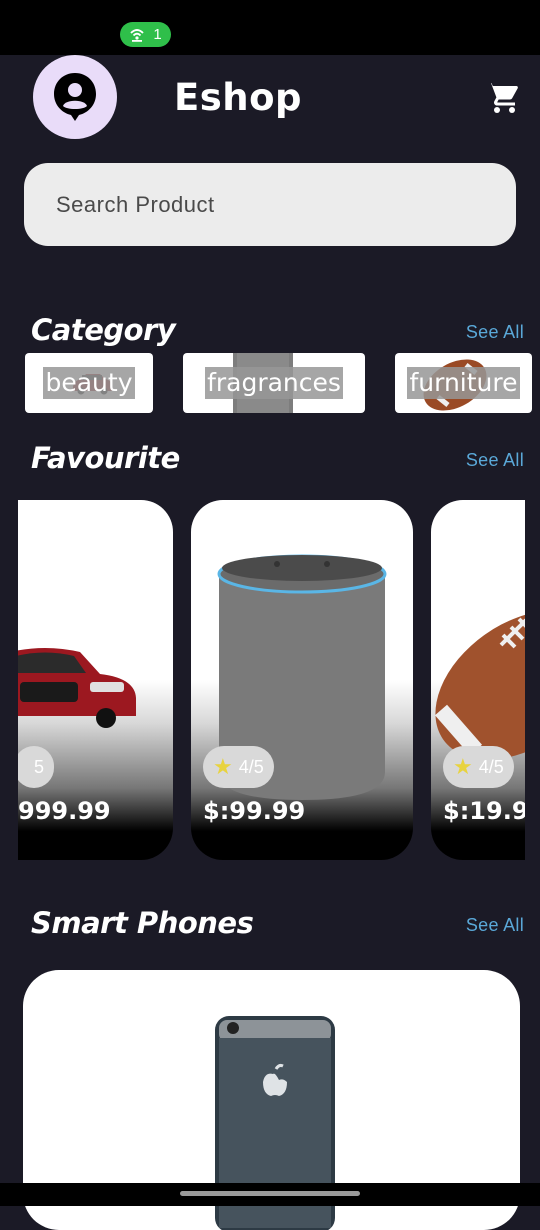 This screenshot has height=1230, width=540. I want to click on category-label: fragrances, so click(274, 383).